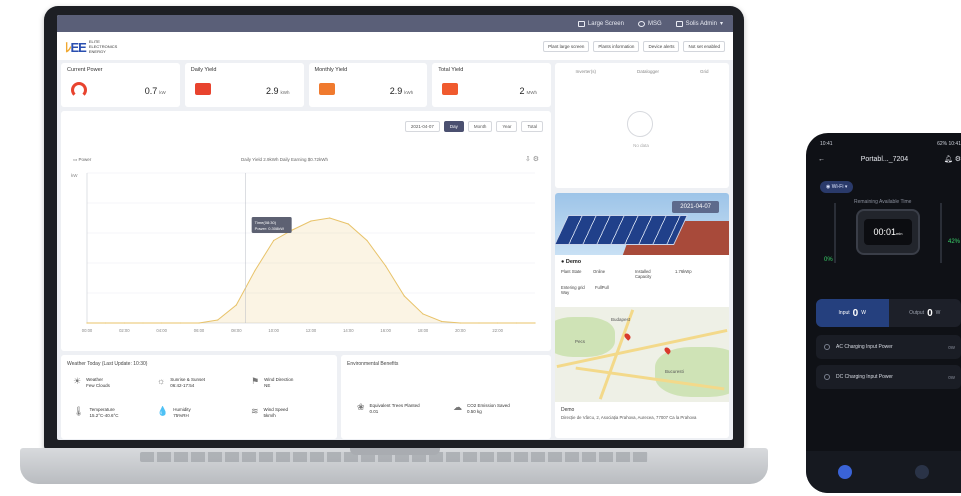 Image resolution: width=961 pixels, height=496 pixels. I want to click on wifi-badge: ◉ Wi-Fi ▾, so click(837, 187).